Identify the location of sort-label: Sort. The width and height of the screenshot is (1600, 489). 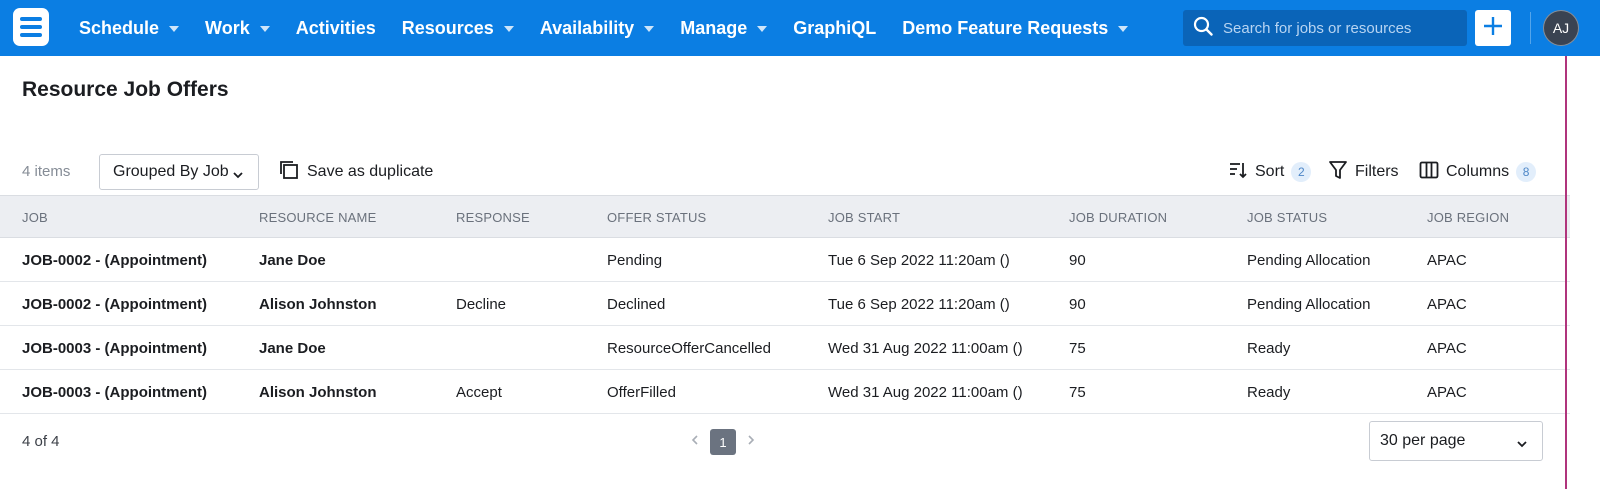
(1270, 171).